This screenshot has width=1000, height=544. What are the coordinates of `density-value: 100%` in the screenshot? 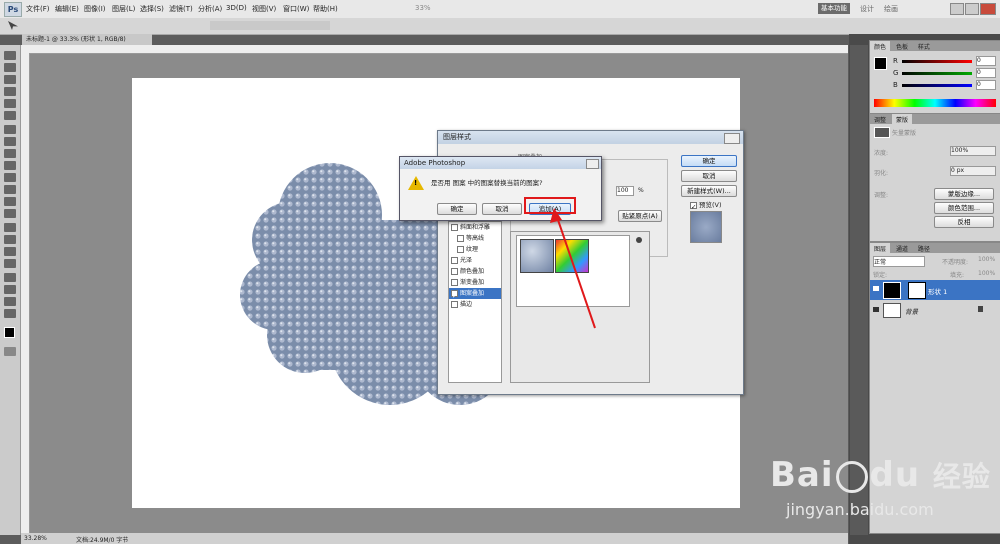 It's located at (973, 151).